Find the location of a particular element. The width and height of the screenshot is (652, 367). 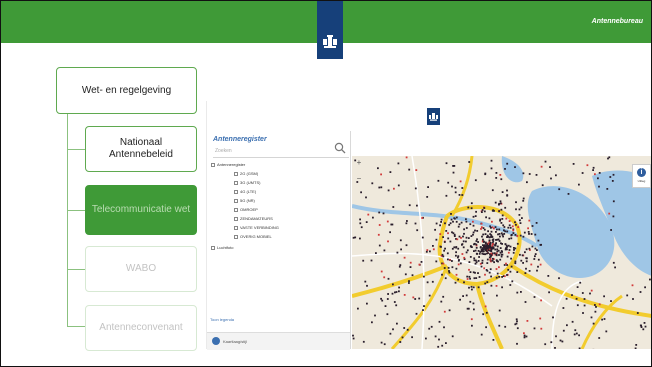

zoom-out-button: − is located at coordinates (359, 179).